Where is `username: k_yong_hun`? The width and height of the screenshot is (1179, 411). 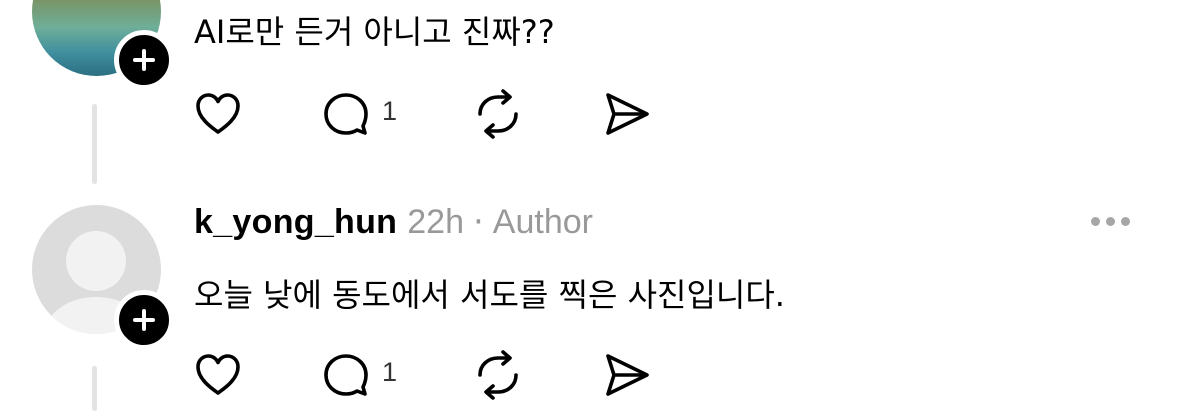
username: k_yong_hun is located at coordinates (295, 222).